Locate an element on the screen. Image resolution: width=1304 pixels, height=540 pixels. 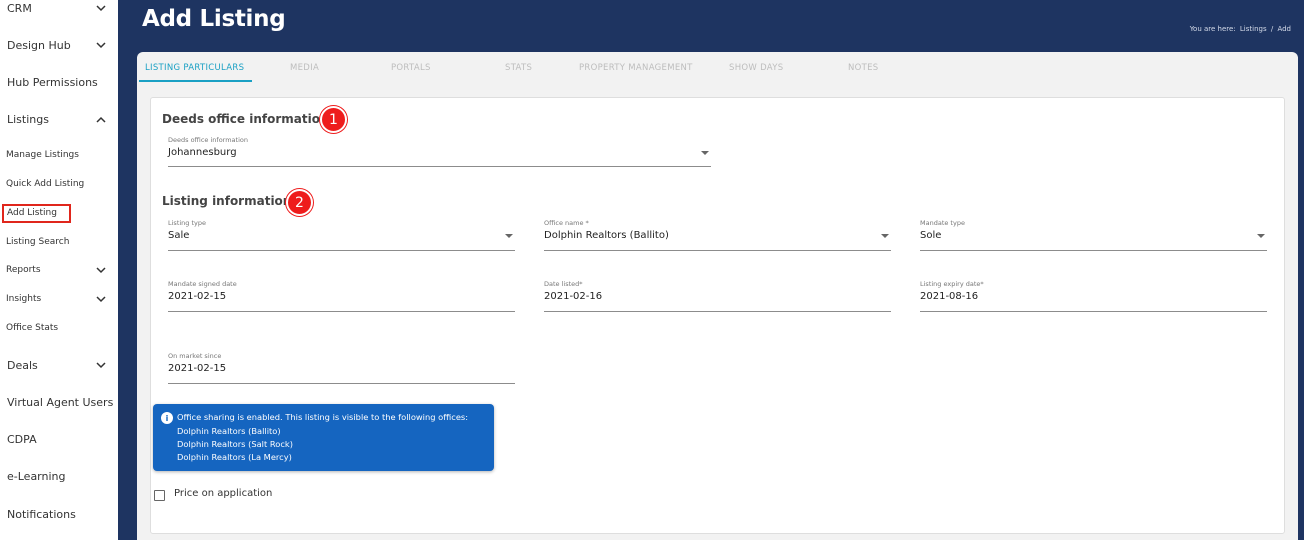
step-badge-2: 2 is located at coordinates (299, 202).